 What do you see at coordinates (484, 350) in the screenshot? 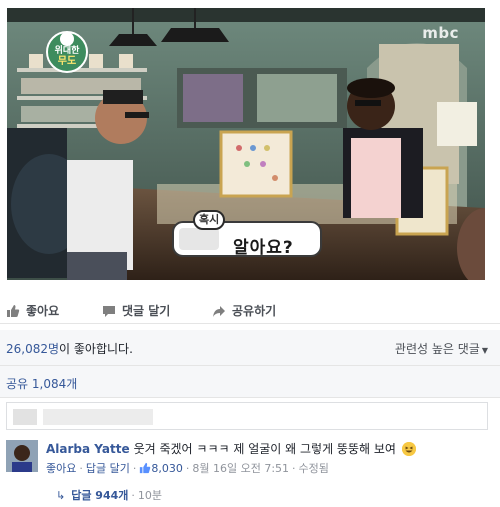
I see `caret-down-icon: ▼` at bounding box center [484, 350].